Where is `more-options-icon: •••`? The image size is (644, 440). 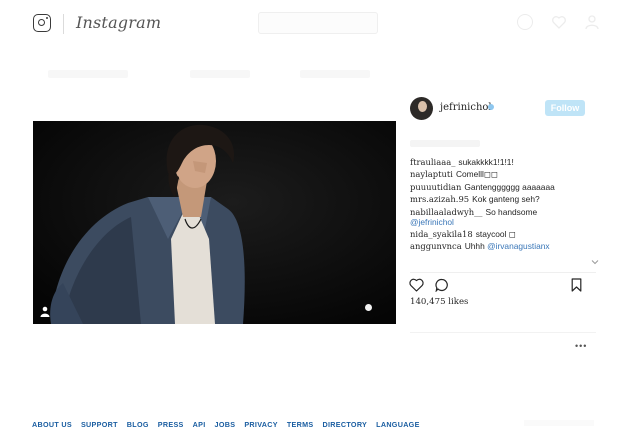
more-options-icon: ••• is located at coordinates (581, 346).